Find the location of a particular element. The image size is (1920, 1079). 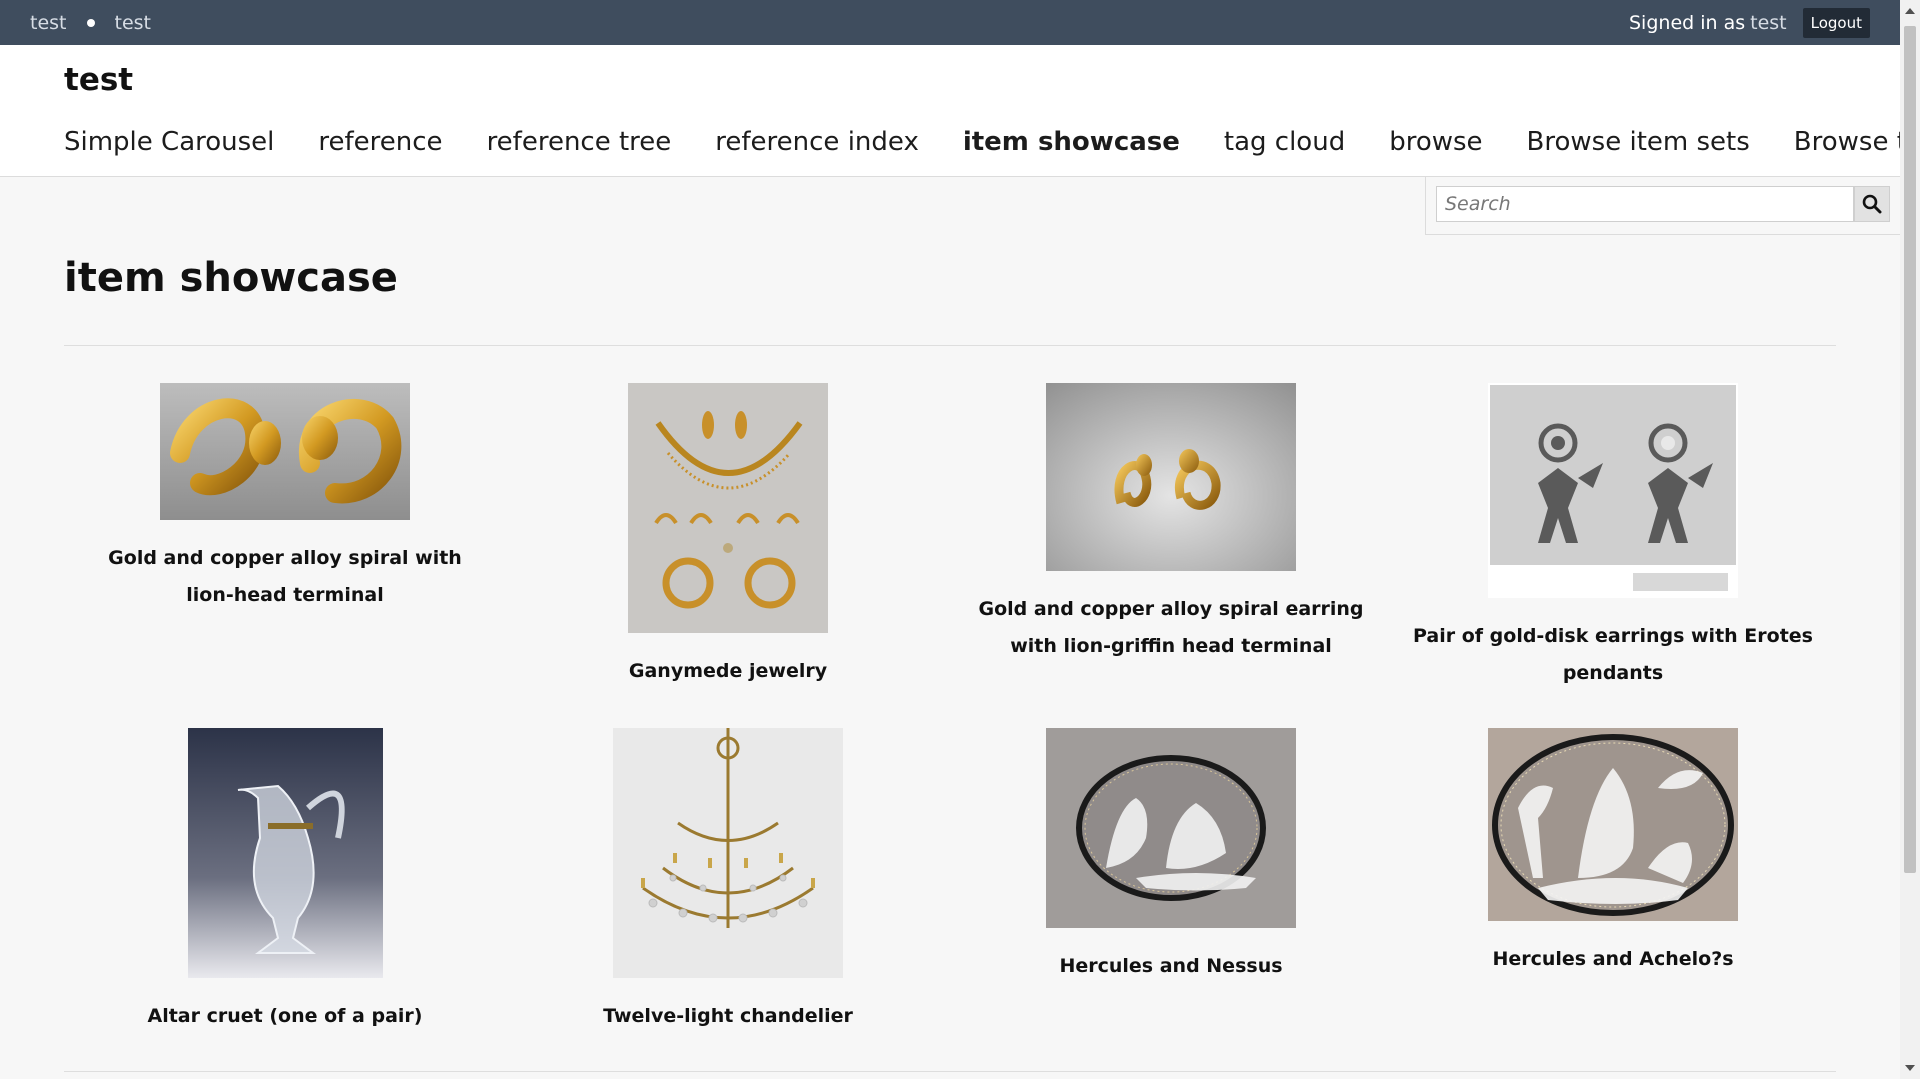

showcase-item: Ganymede jewelry is located at coordinates (728, 536).